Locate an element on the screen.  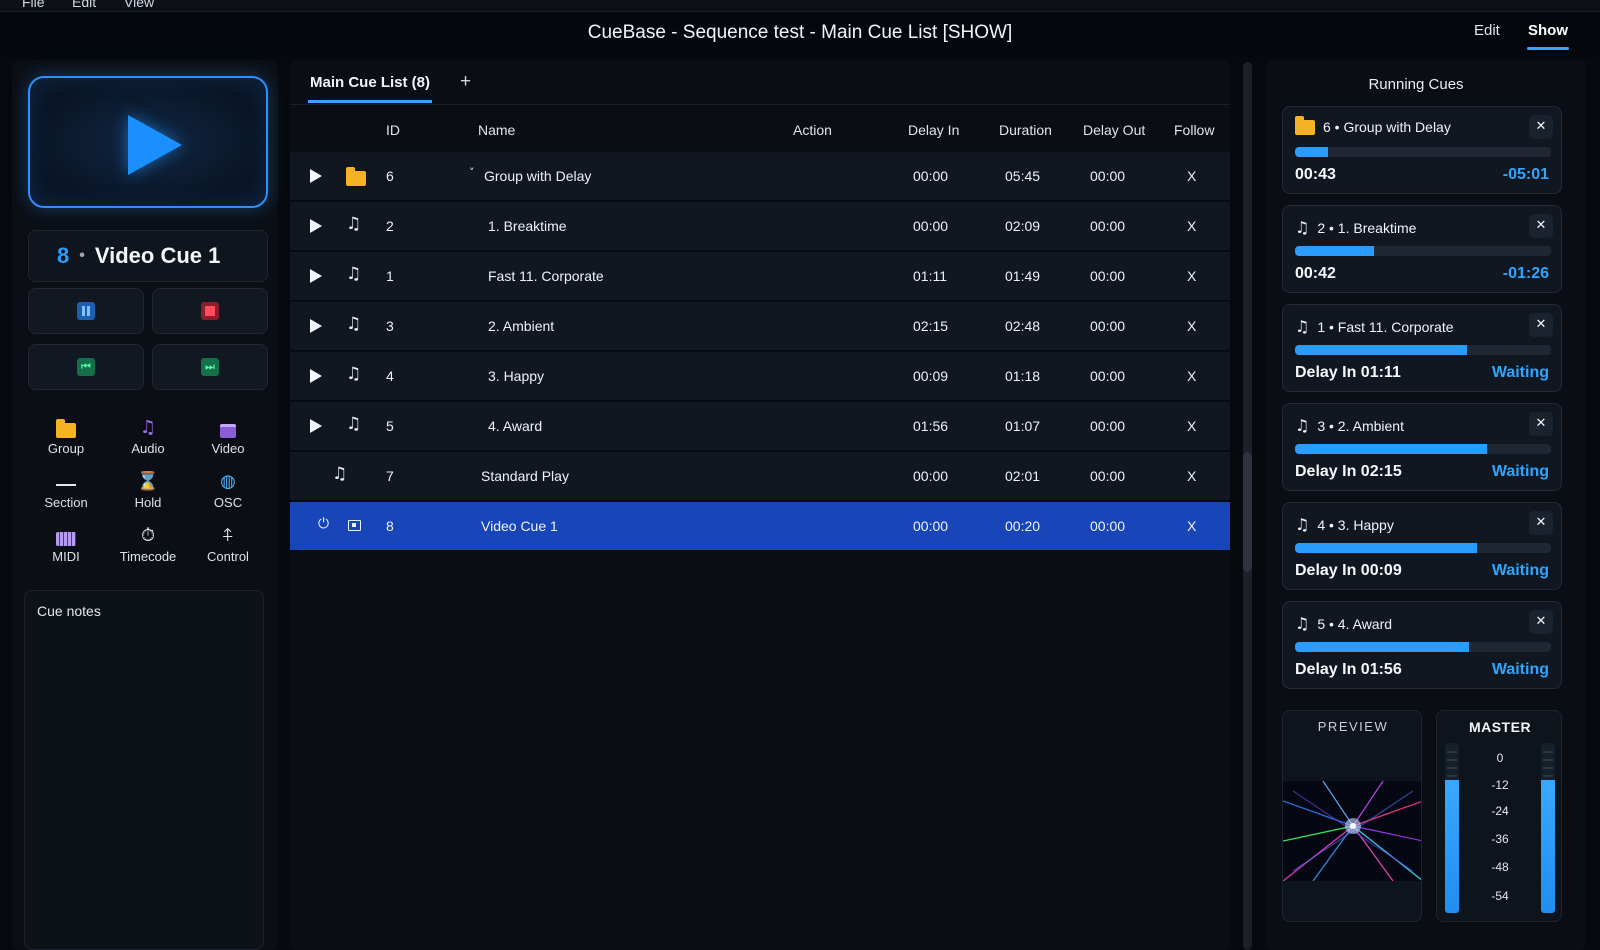
col-action: Action is located at coordinates (812, 130).